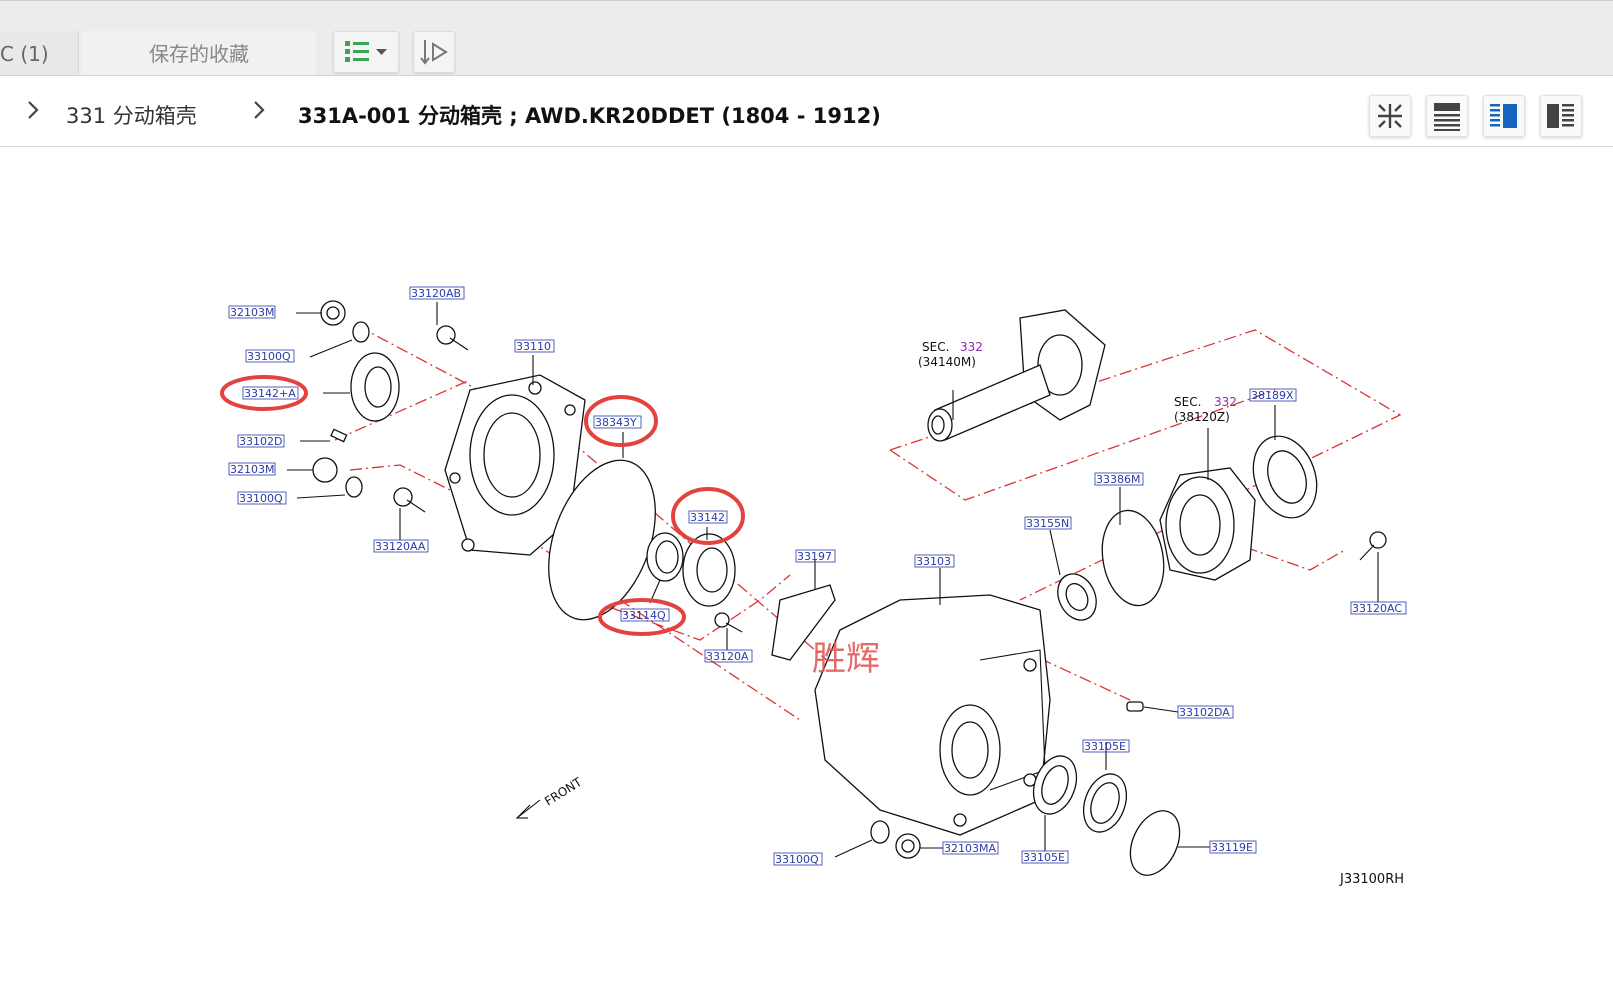  I want to click on svg-text: 38343Y, so click(616, 422).